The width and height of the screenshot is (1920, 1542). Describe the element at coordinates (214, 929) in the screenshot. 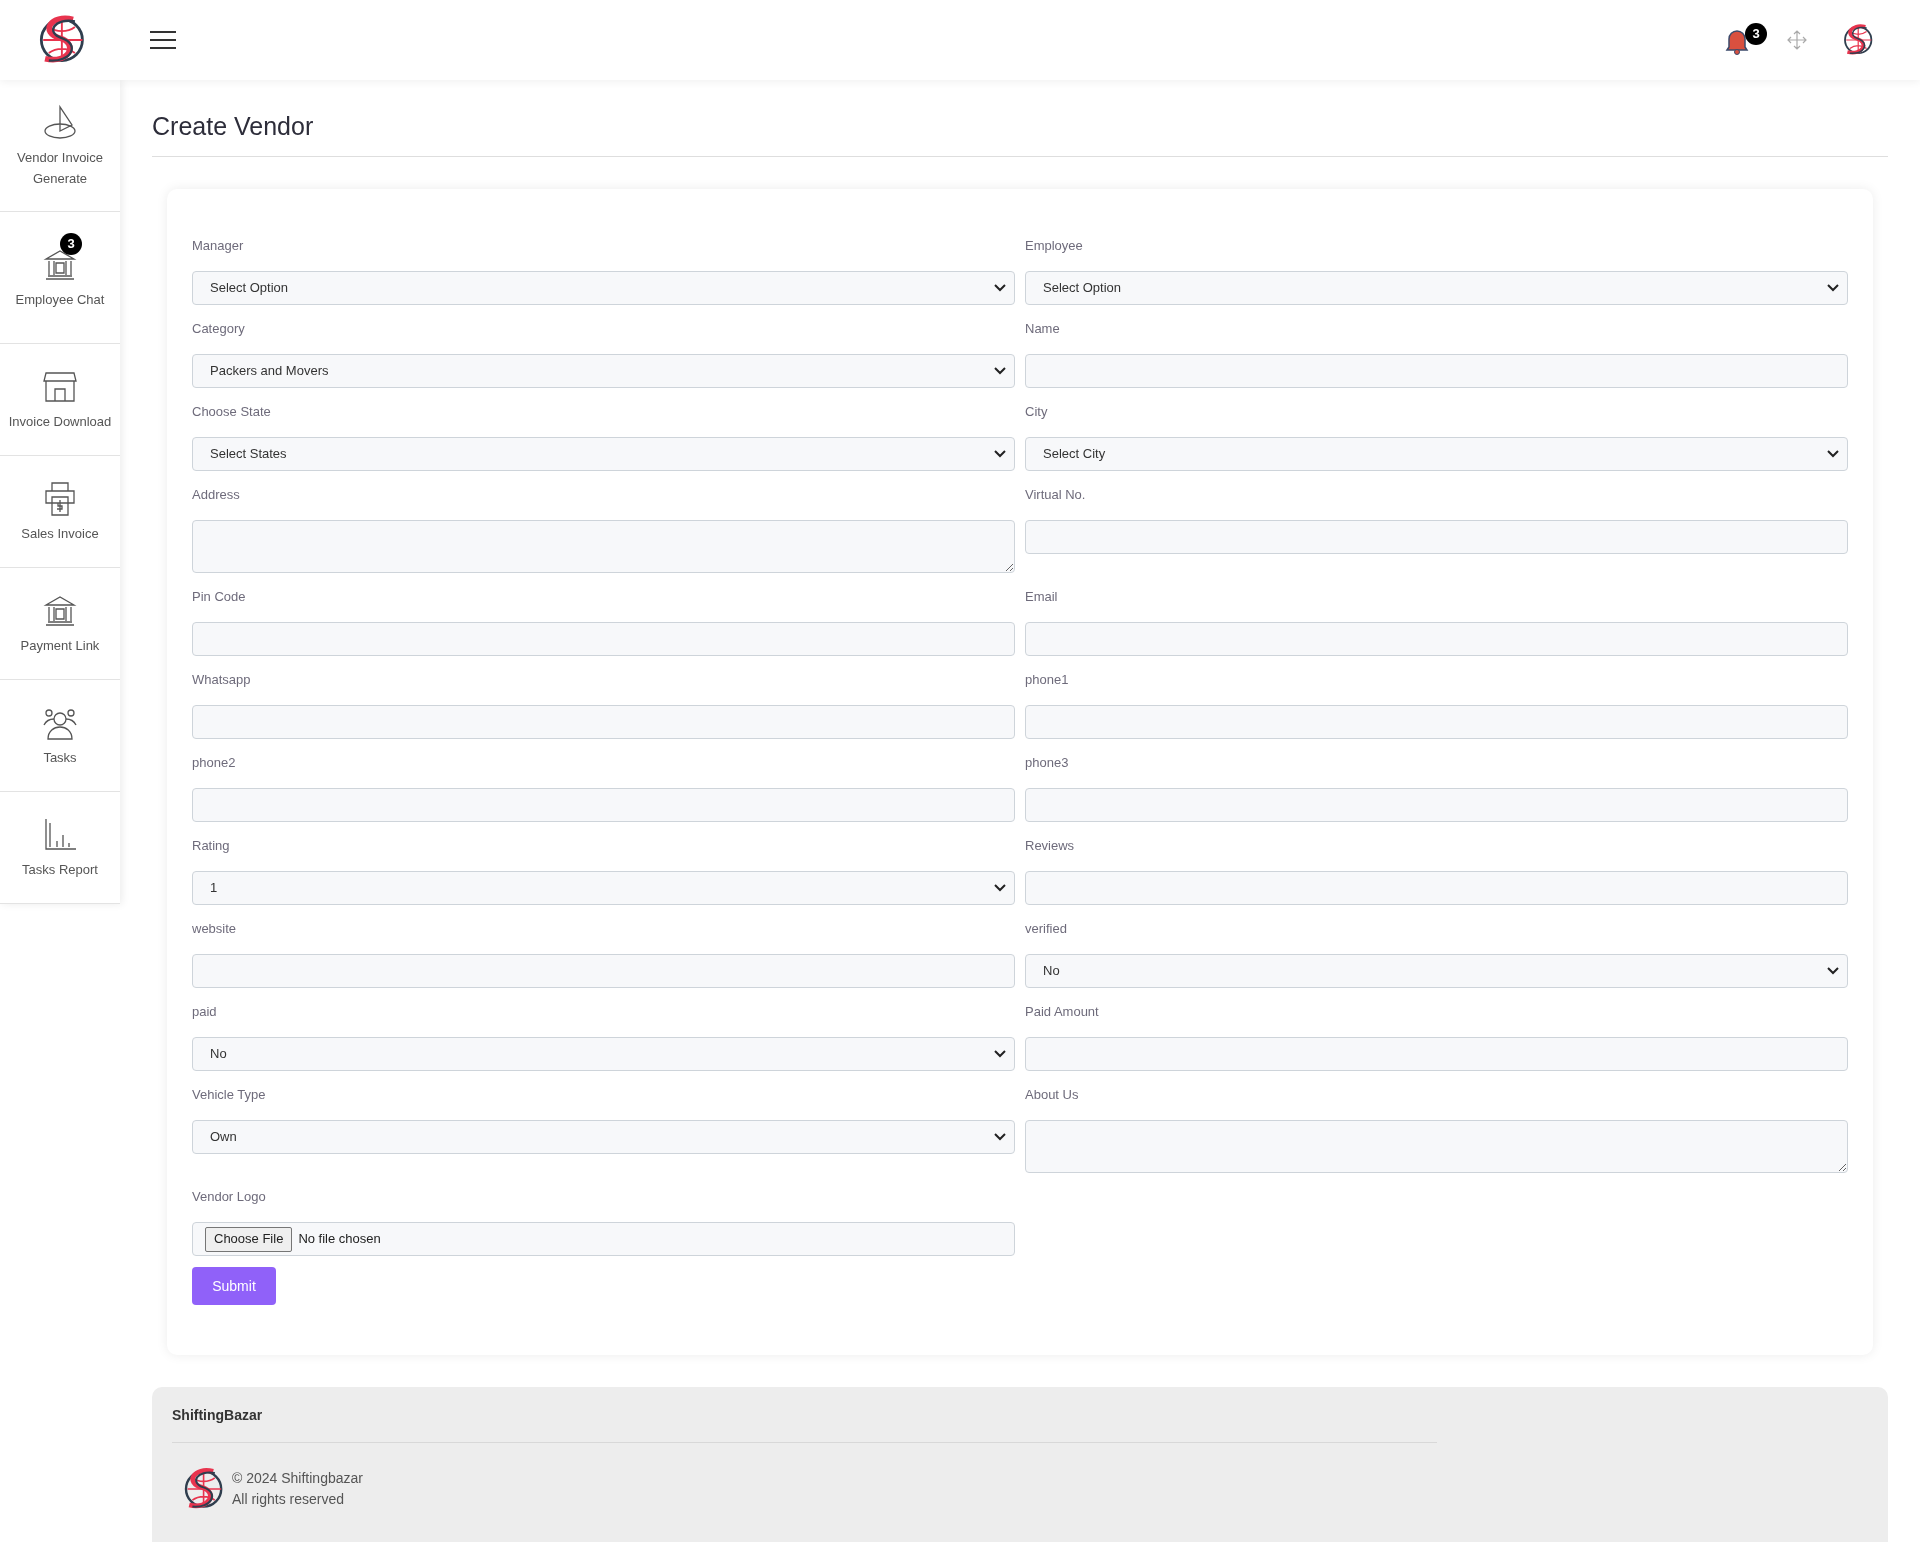

I see `field-label: website` at that location.